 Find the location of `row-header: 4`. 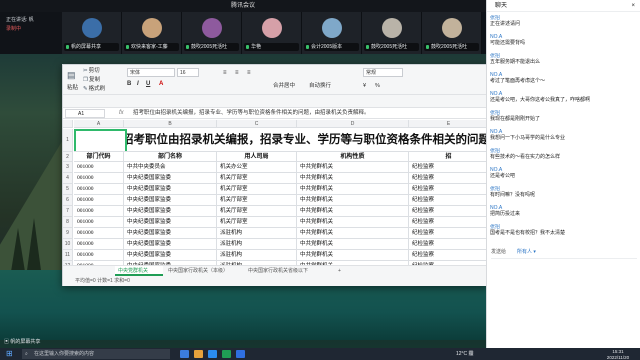

row-header: 4 is located at coordinates (68, 178).